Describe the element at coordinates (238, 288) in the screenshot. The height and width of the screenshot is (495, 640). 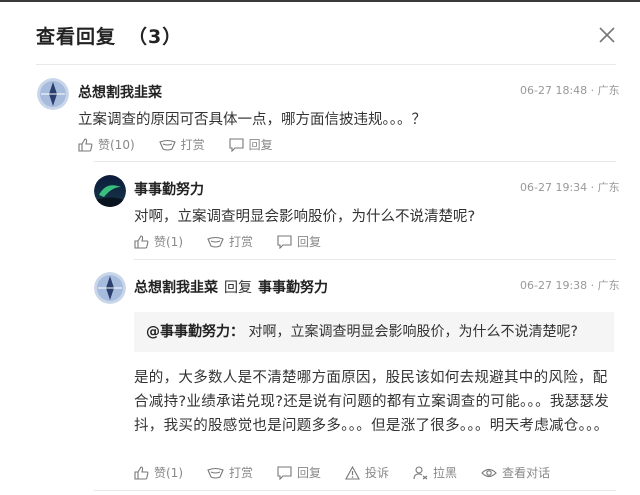
I see `reply-word: 回复` at that location.